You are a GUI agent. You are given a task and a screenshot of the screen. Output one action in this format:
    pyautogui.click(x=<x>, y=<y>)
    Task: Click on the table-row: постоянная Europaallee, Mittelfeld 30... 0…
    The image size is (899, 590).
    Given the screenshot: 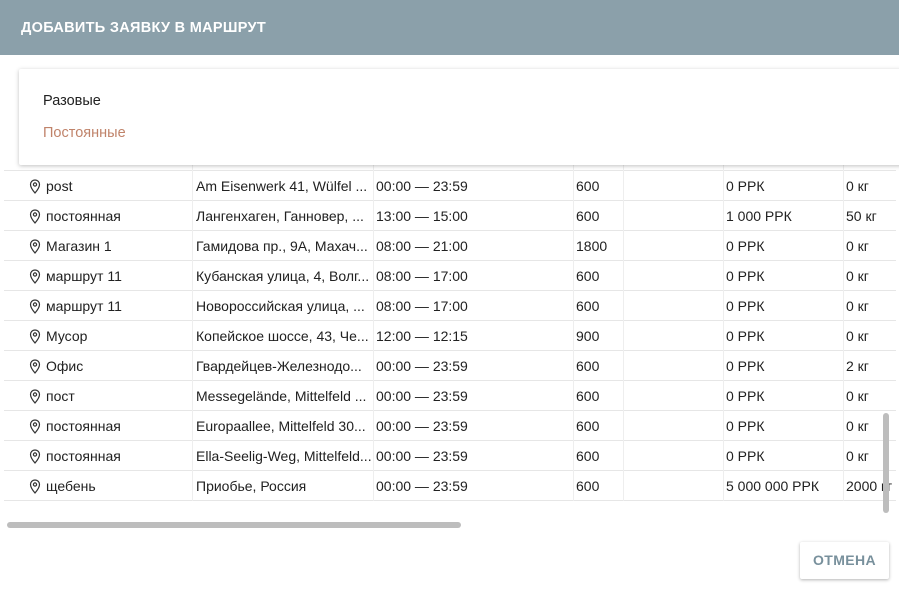 What is the action you would take?
    pyautogui.click(x=450, y=426)
    